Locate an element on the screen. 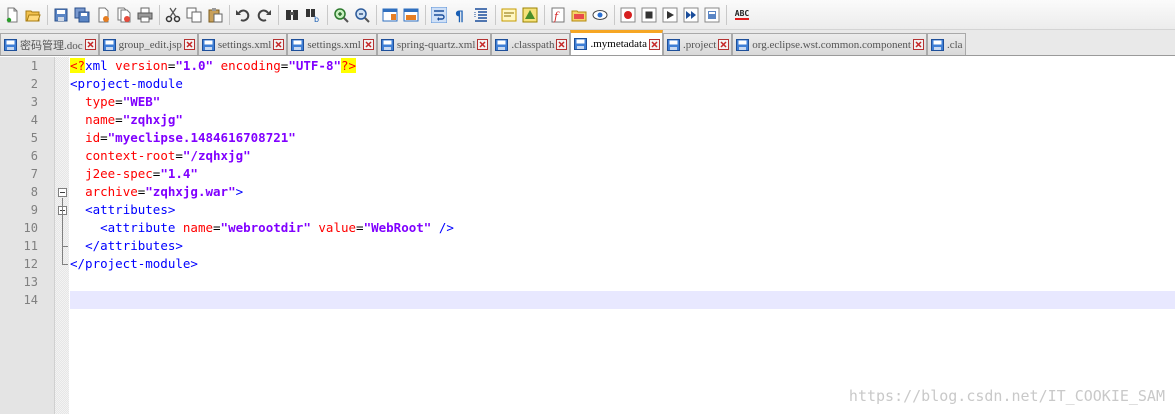 This screenshot has height=414, width=1175. save-all-button is located at coordinates (82, 15).